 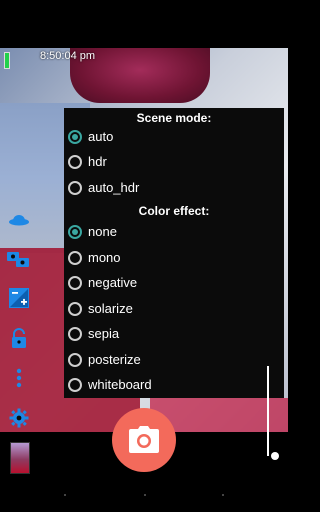 I want to click on settings-button, so click(x=19, y=418).